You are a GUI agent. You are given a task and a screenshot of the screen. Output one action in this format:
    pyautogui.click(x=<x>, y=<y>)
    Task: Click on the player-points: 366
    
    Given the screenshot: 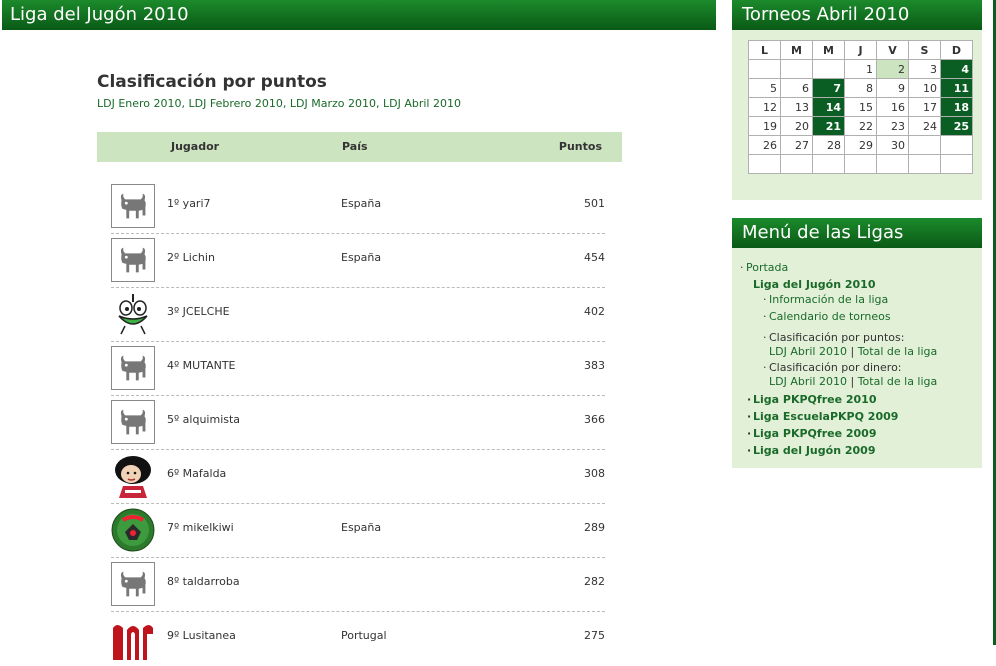 What is the action you would take?
    pyautogui.click(x=594, y=419)
    